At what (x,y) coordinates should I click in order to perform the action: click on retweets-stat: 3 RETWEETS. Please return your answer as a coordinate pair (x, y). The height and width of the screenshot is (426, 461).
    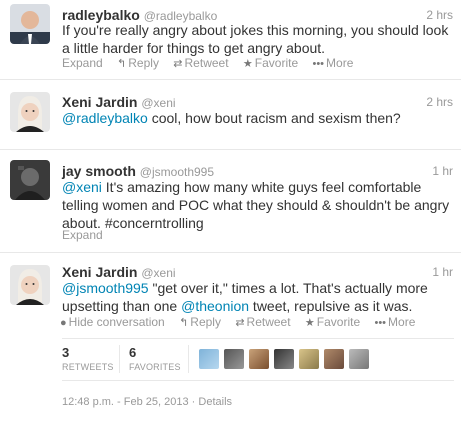
    Looking at the image, I should click on (88, 358).